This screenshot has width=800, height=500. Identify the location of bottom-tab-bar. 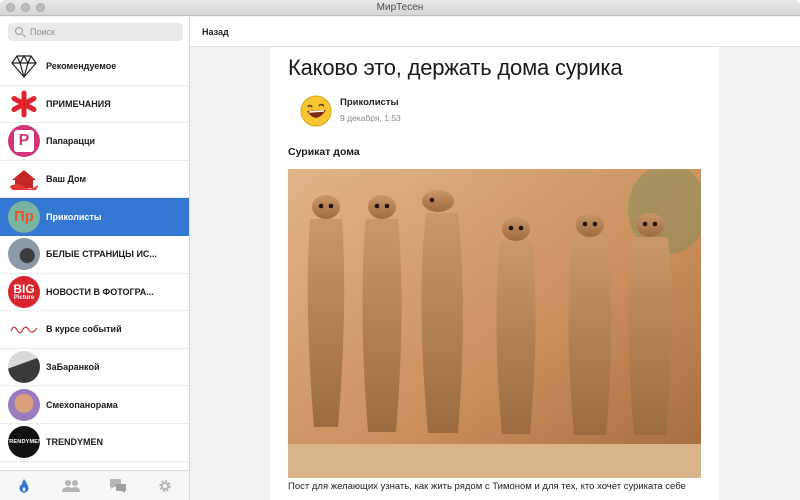
(94, 485).